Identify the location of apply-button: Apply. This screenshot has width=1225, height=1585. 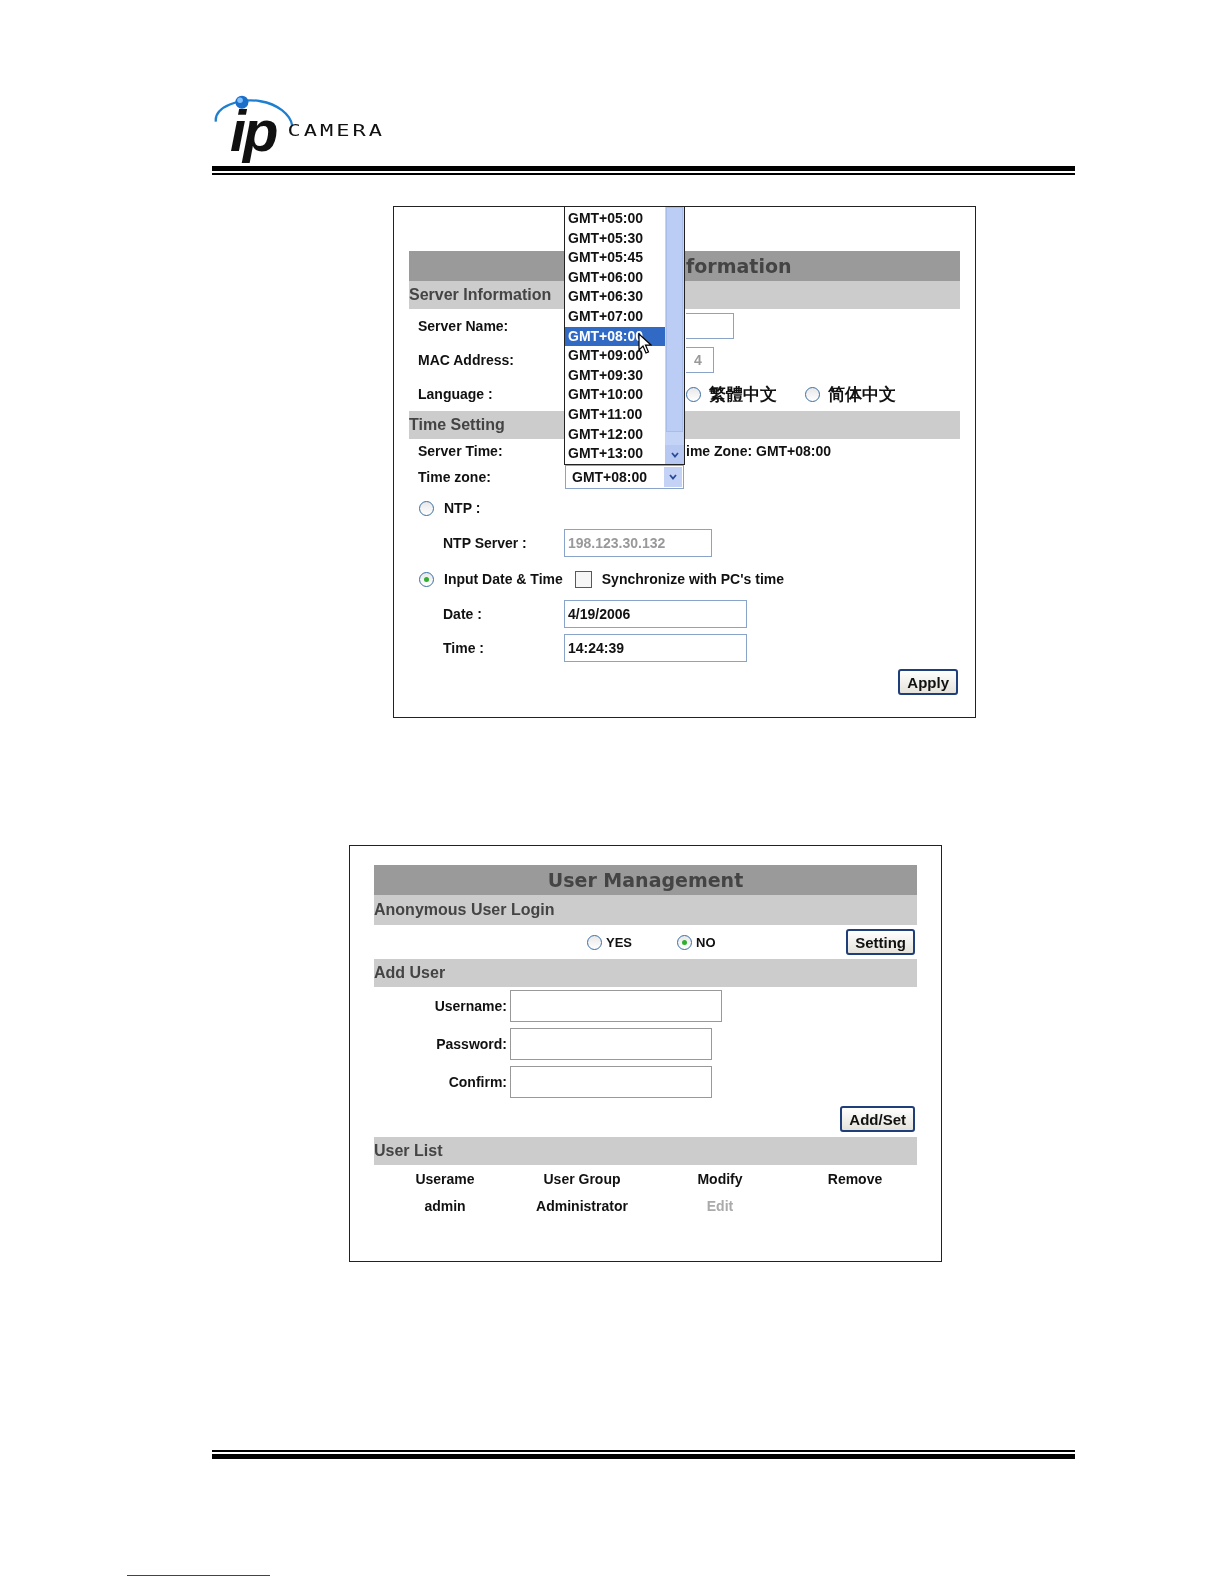
(928, 682).